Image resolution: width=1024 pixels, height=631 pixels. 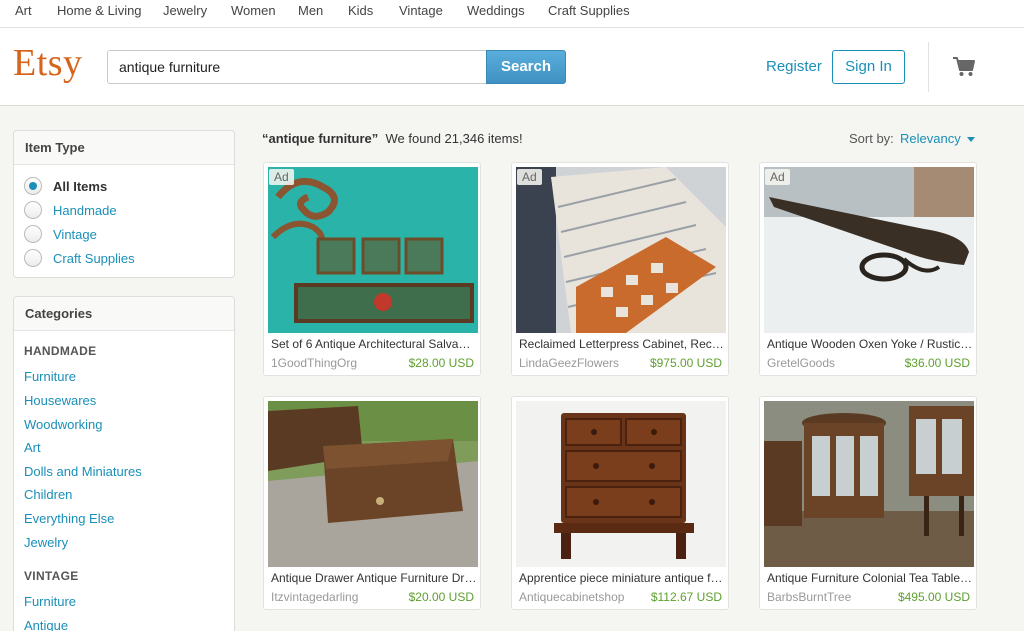 What do you see at coordinates (685, 363) in the screenshot?
I see `listing-price: $975.00 USD` at bounding box center [685, 363].